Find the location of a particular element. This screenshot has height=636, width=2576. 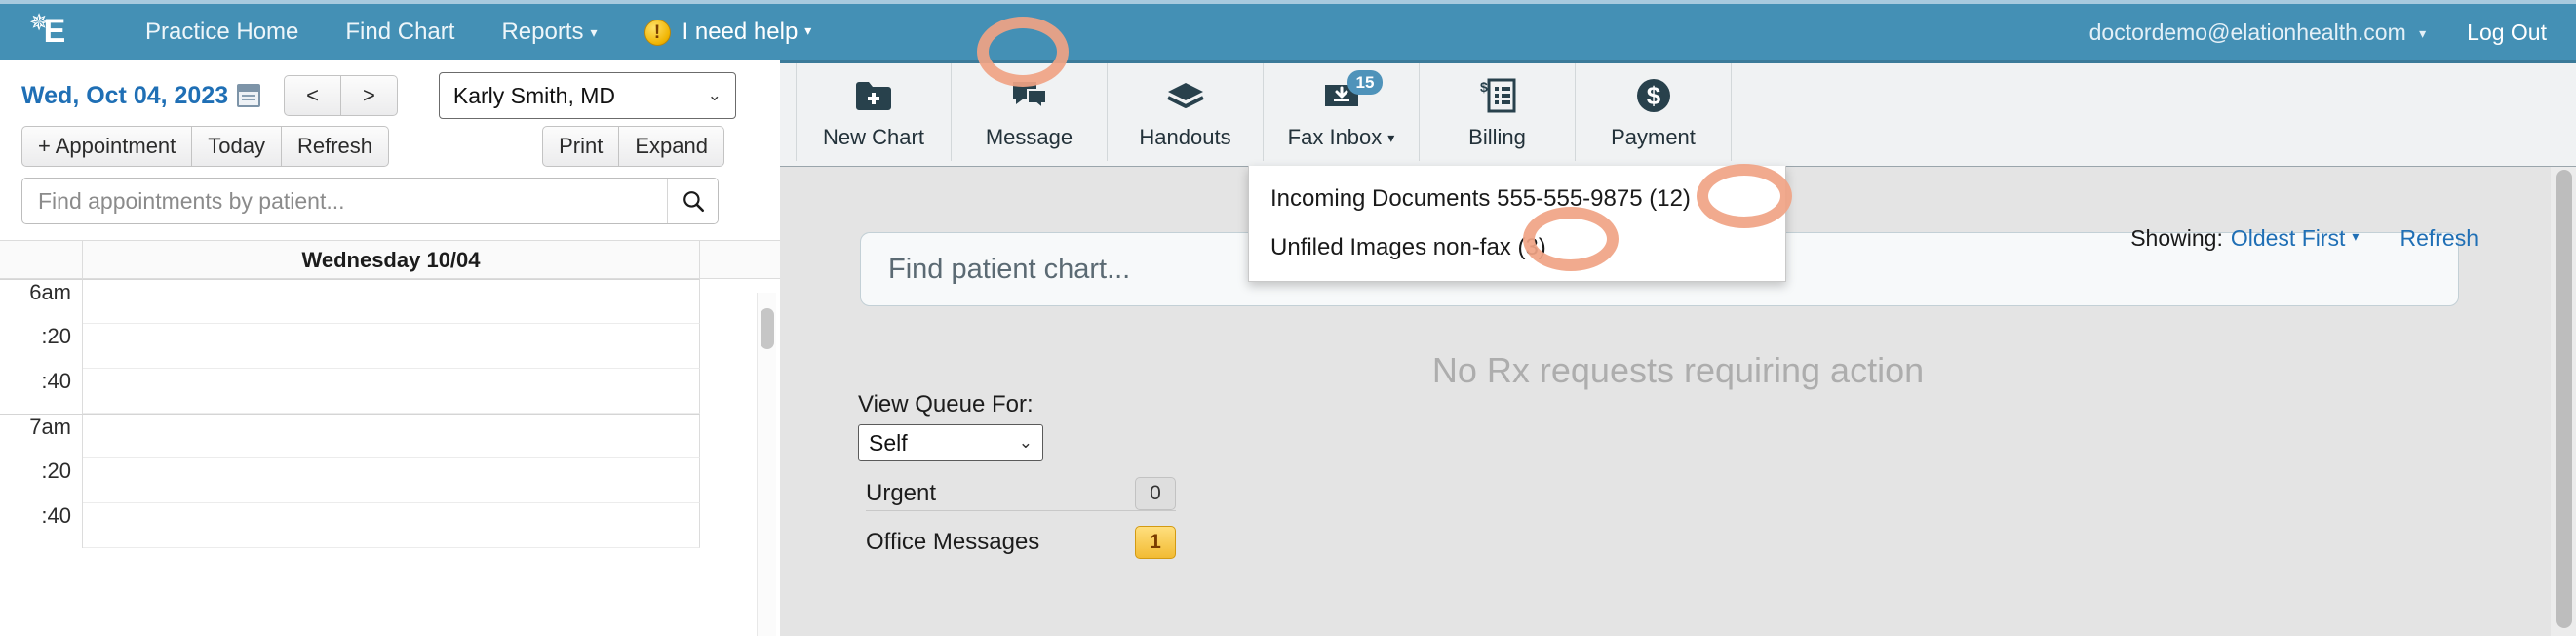

appointment-search-input is located at coordinates (344, 201).